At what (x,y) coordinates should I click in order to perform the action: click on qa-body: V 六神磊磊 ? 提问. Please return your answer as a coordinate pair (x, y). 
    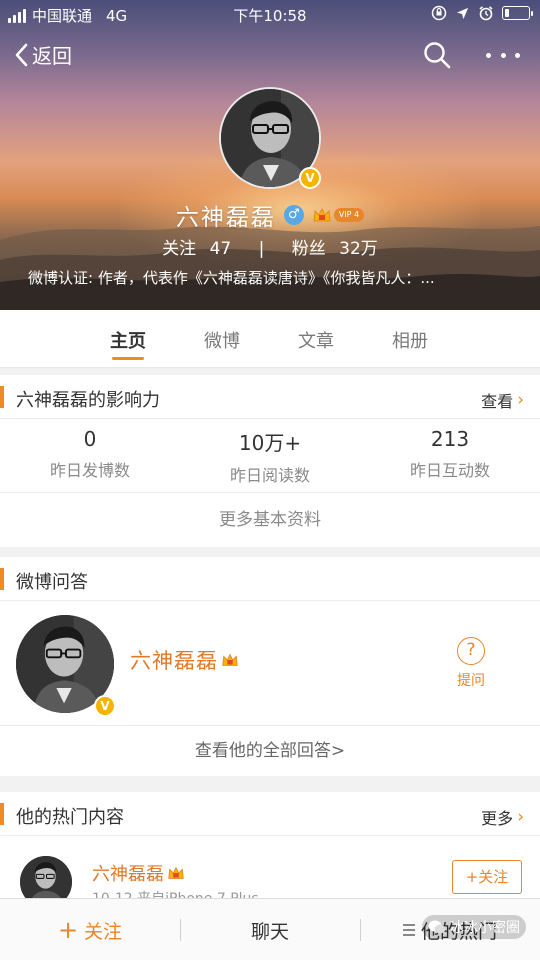
    Looking at the image, I should click on (270, 663).